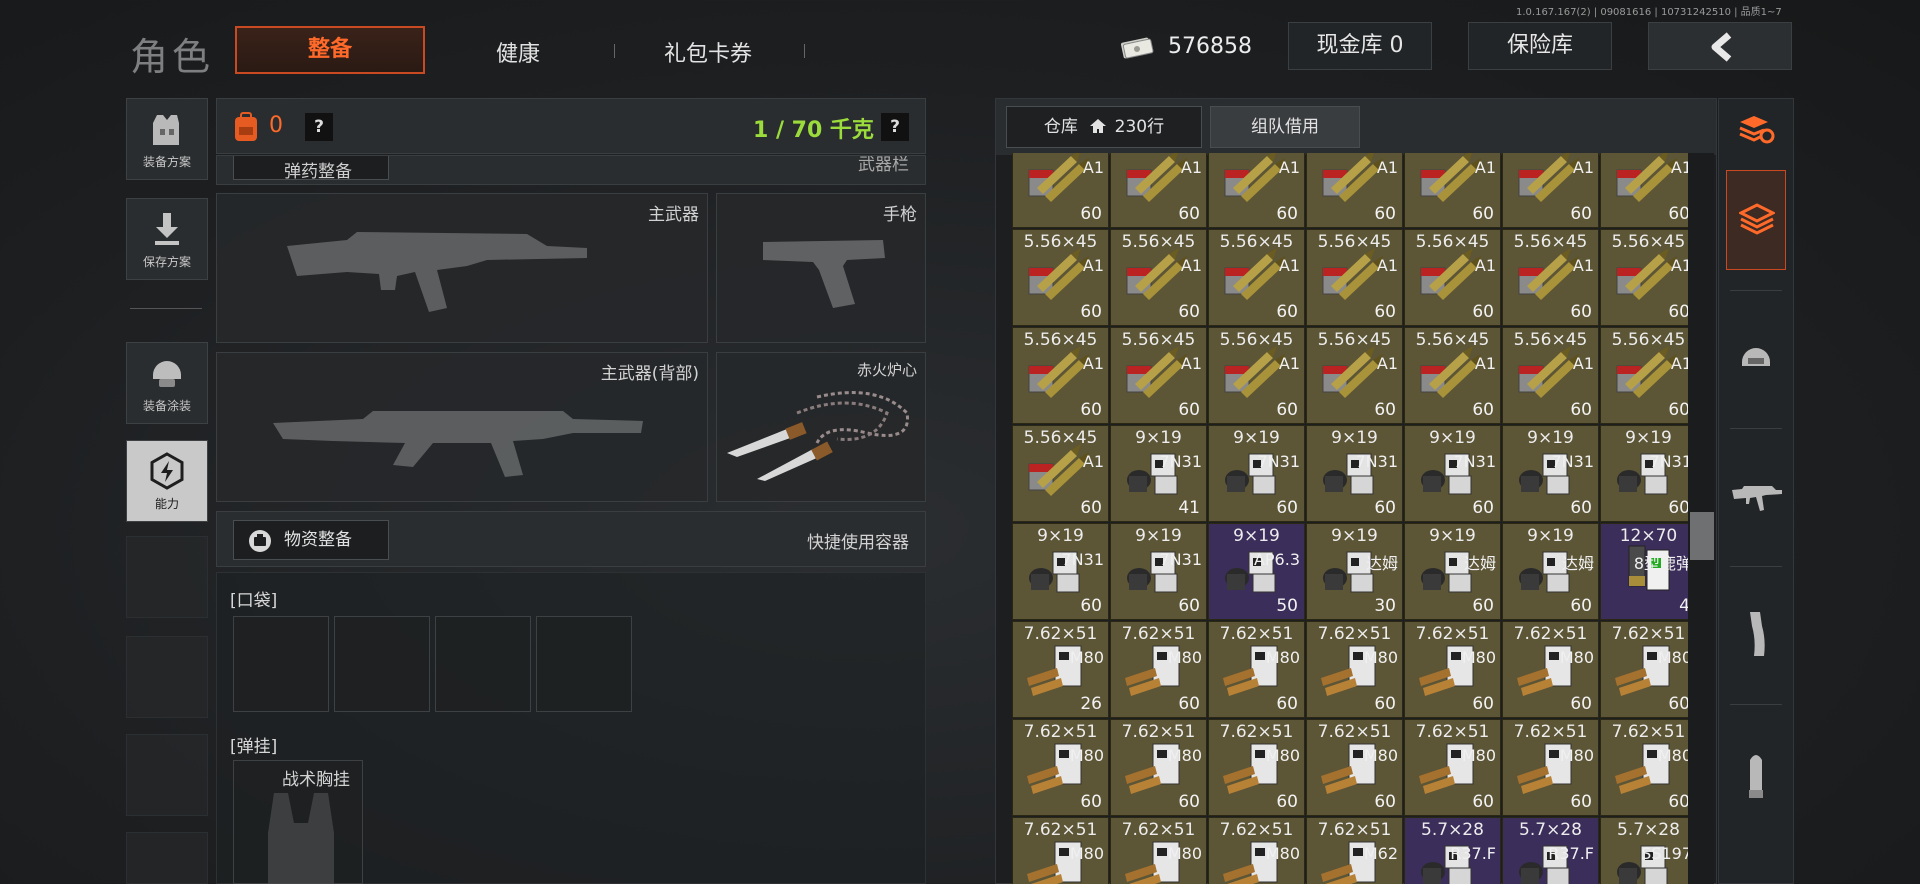 The height and width of the screenshot is (884, 1920). I want to click on melee-slot: 赤火炉心, so click(821, 427).